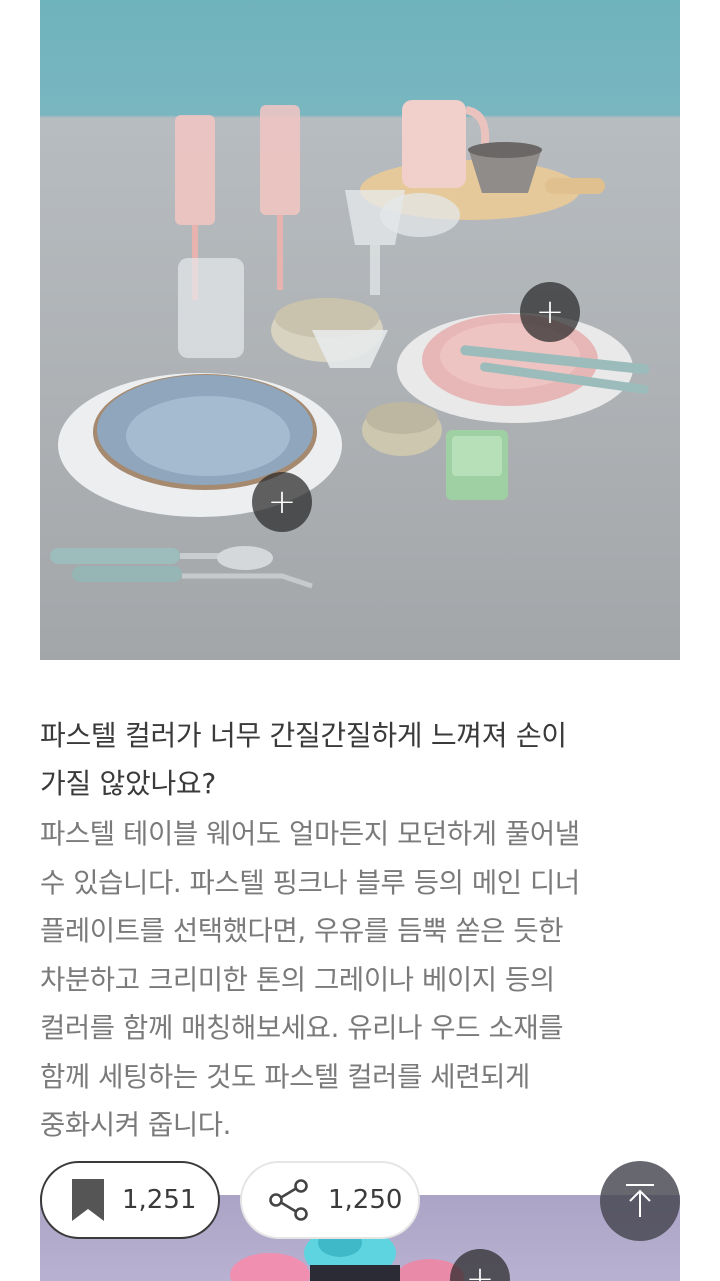 The height and width of the screenshot is (1281, 720). Describe the element at coordinates (297, 979) in the screenshot. I see `article-body-line: 차분하고 크리미한 톤의 그레이나 베이지 등의` at that location.